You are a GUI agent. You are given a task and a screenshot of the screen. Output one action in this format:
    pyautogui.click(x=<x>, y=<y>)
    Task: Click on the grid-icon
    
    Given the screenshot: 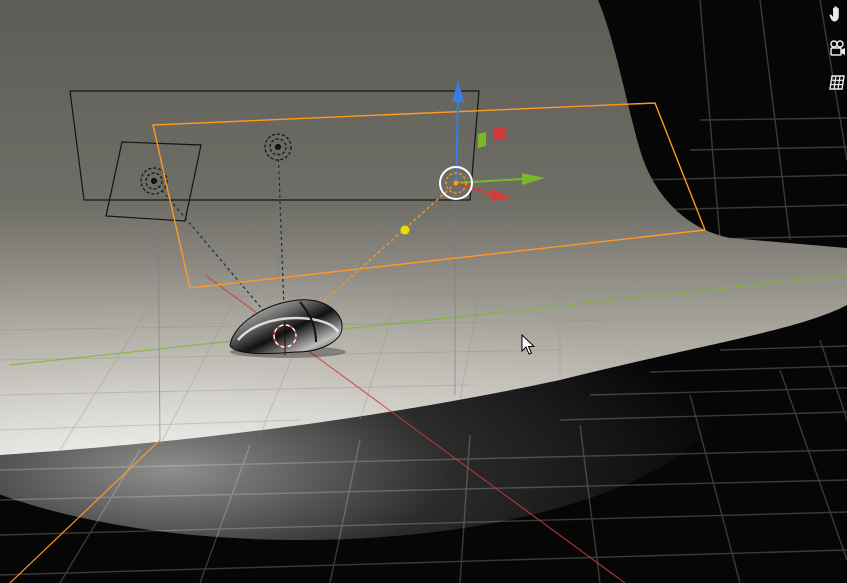 What is the action you would take?
    pyautogui.click(x=837, y=82)
    